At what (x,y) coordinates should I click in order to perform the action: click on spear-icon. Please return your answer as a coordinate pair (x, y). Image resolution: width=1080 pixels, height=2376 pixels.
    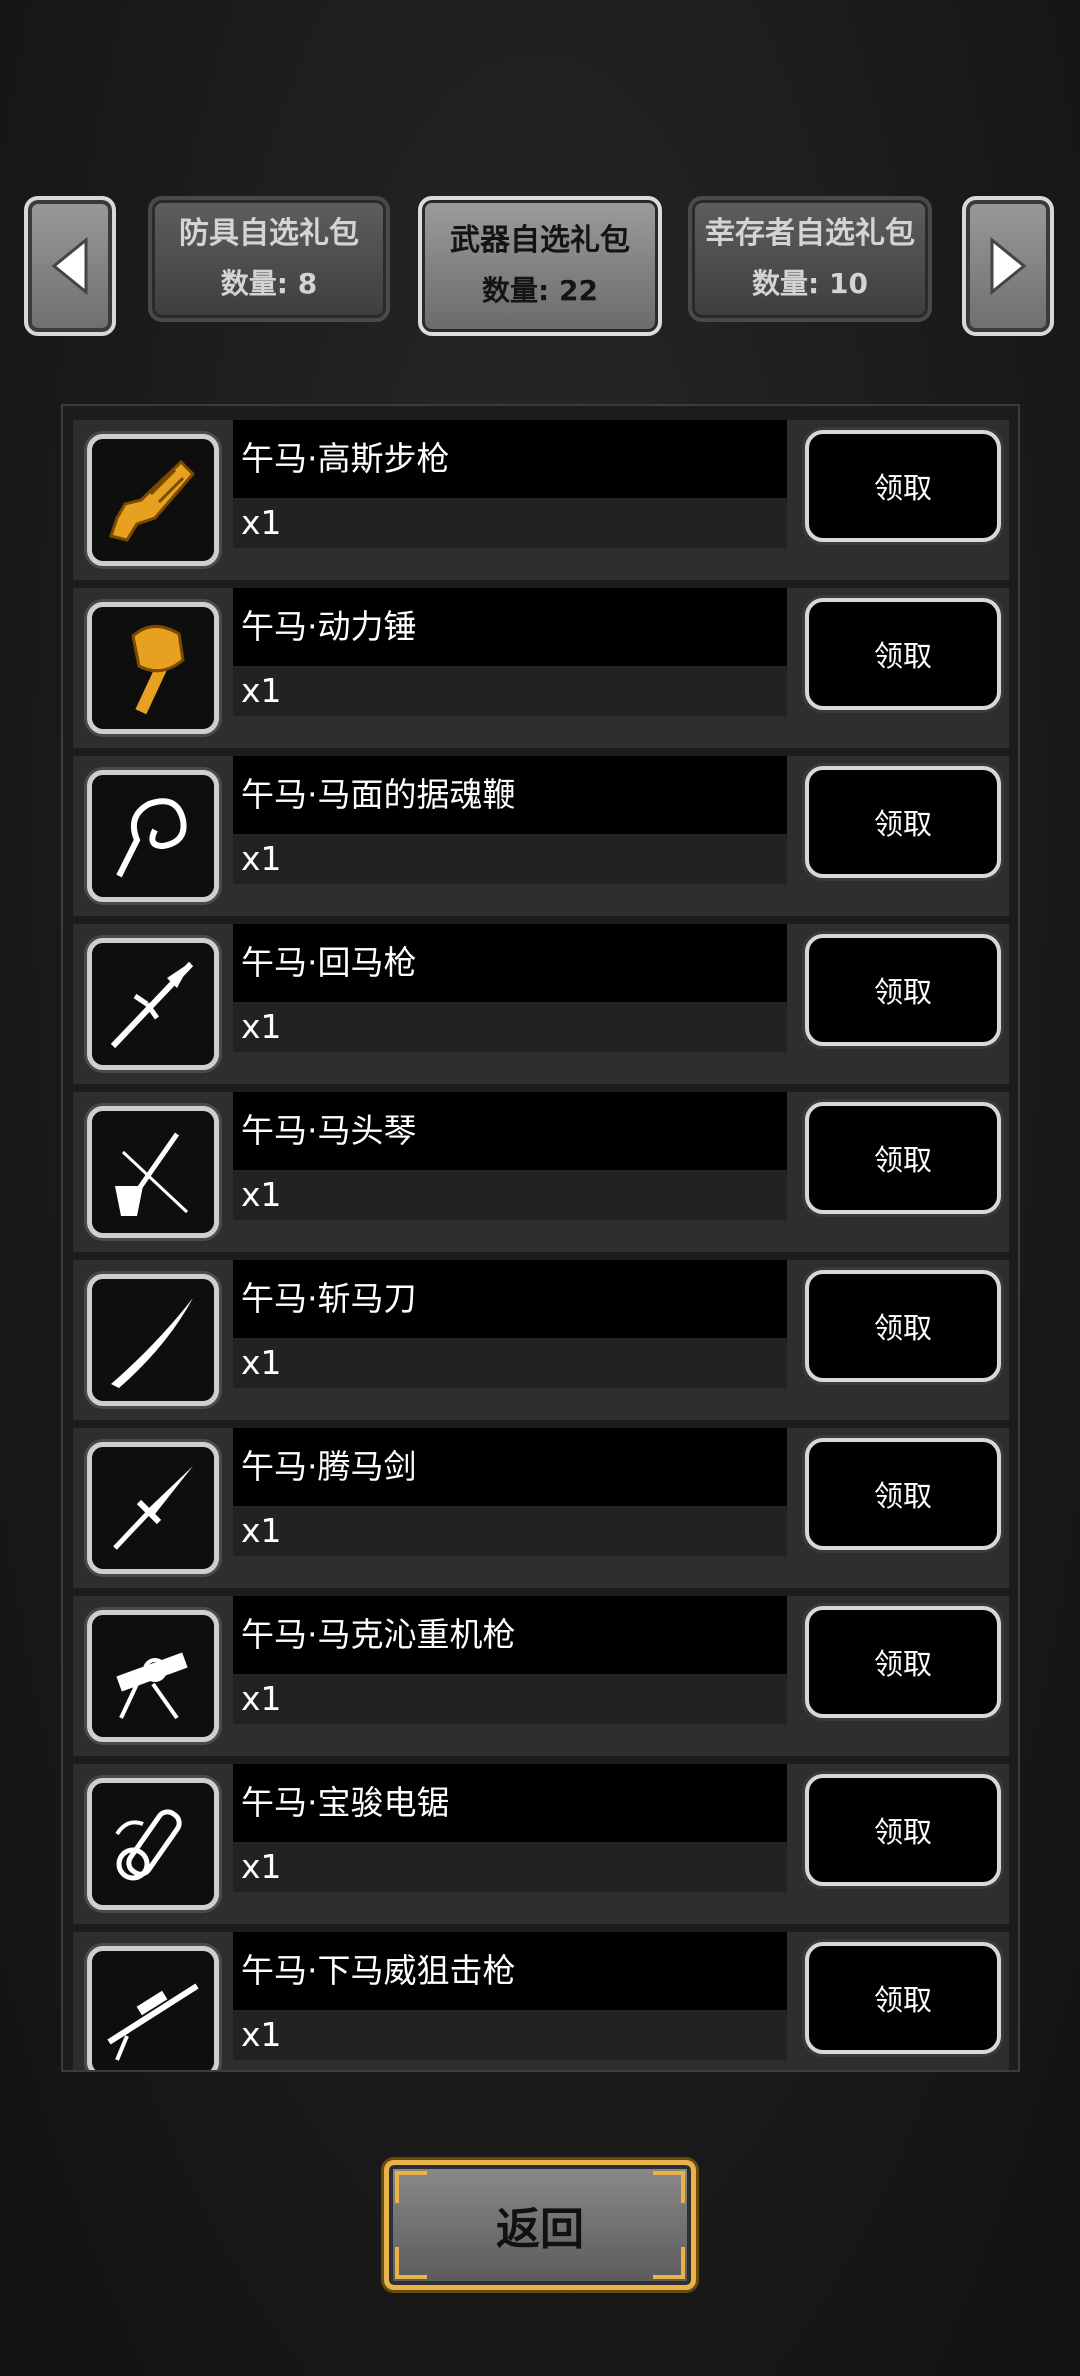
    Looking at the image, I should click on (152, 1005).